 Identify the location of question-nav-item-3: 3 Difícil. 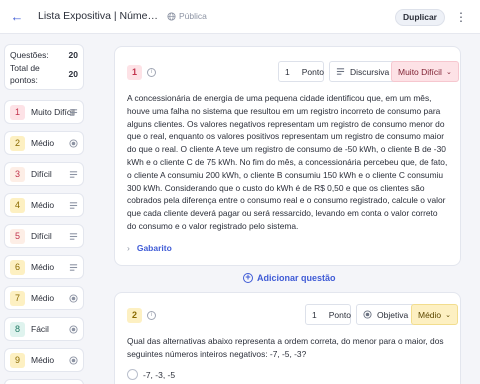
(44, 174).